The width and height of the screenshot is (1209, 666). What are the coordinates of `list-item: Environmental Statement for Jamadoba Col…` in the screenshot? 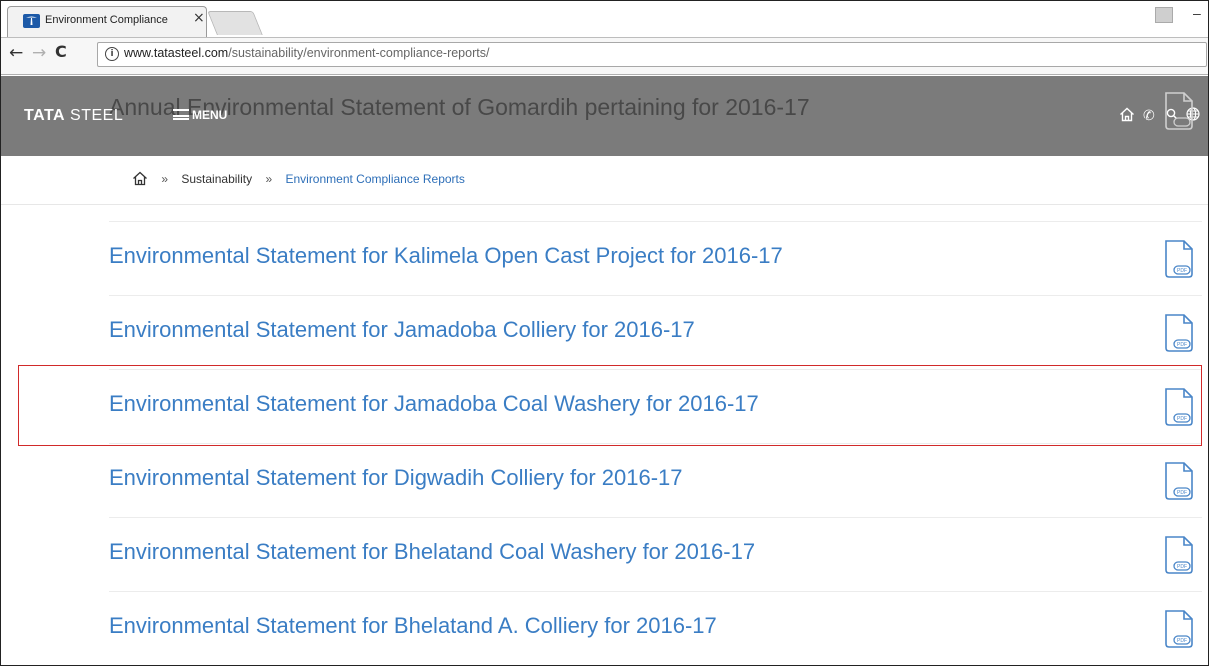 It's located at (604, 332).